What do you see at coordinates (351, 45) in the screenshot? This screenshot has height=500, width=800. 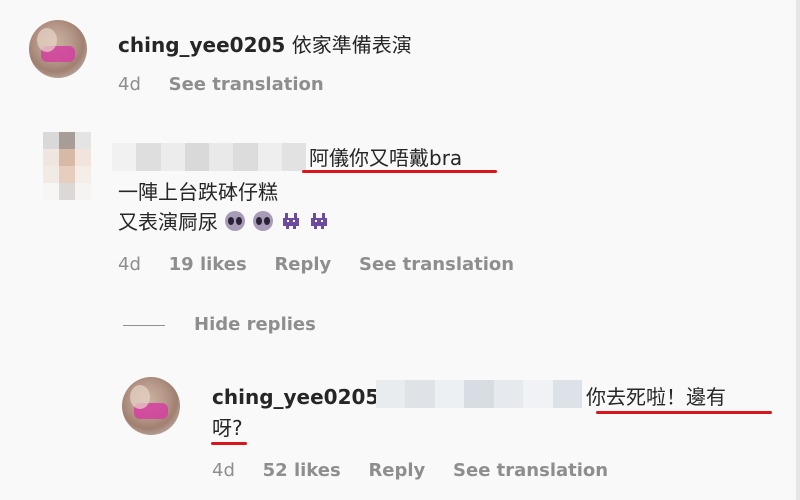 I see `comment-text: 依家準備表演` at bounding box center [351, 45].